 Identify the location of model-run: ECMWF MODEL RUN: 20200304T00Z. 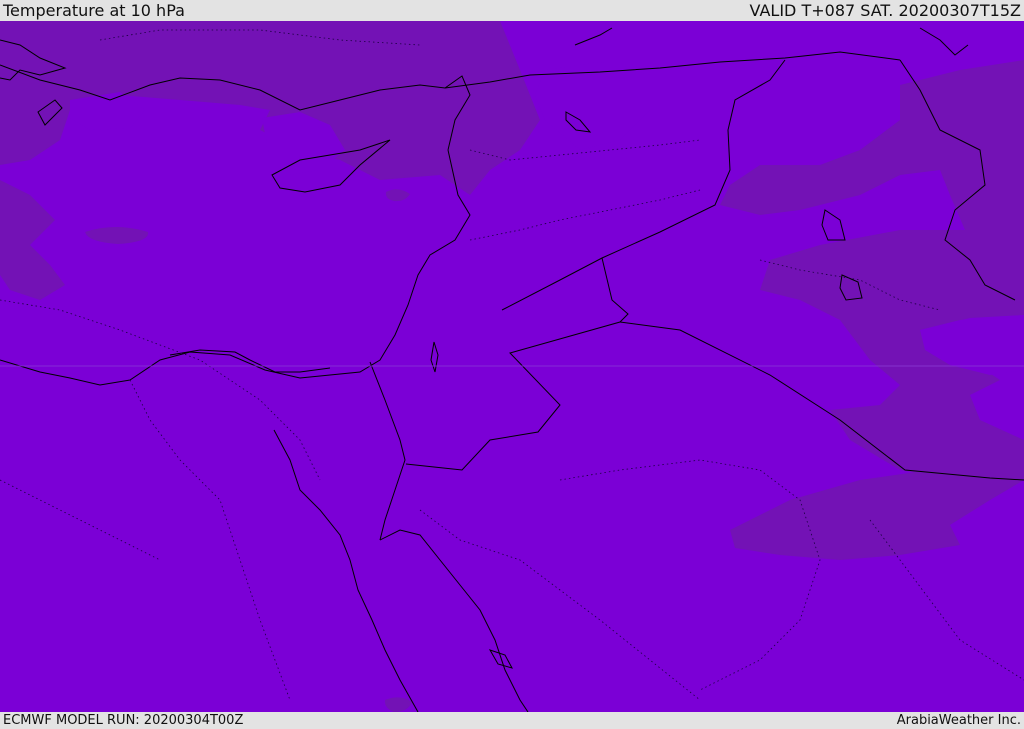
(123, 720).